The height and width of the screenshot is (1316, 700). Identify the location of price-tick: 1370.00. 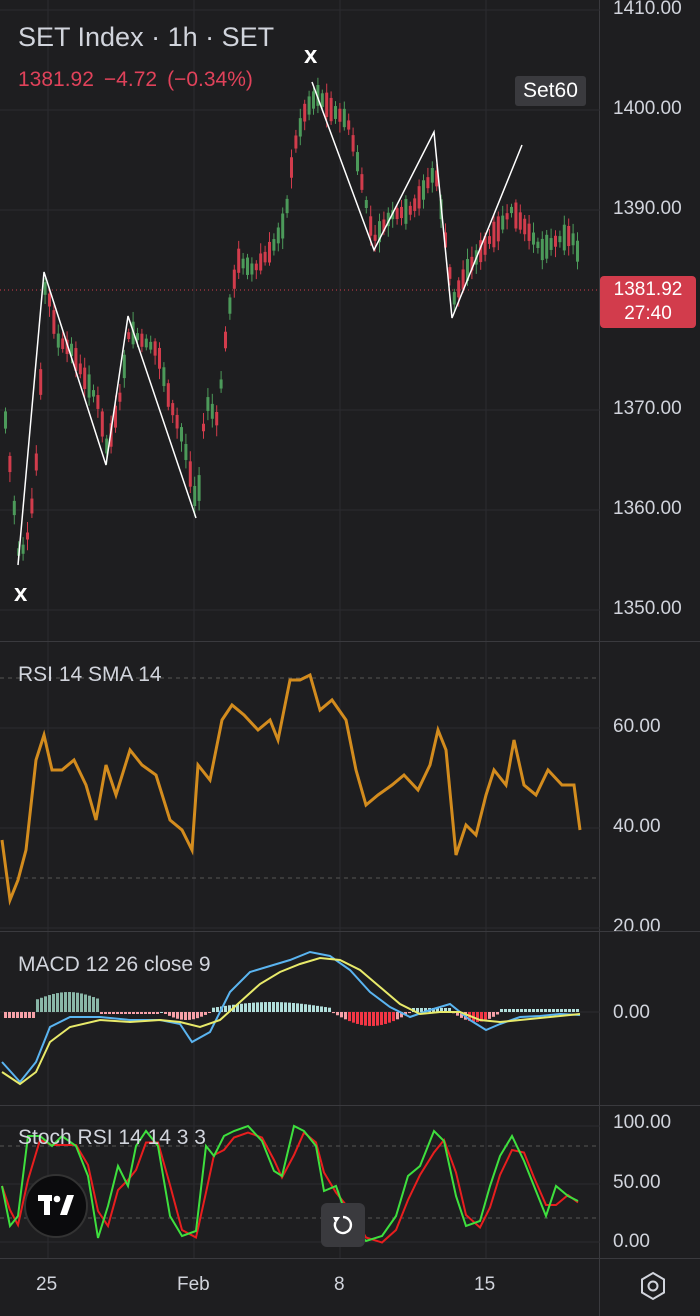
(647, 408).